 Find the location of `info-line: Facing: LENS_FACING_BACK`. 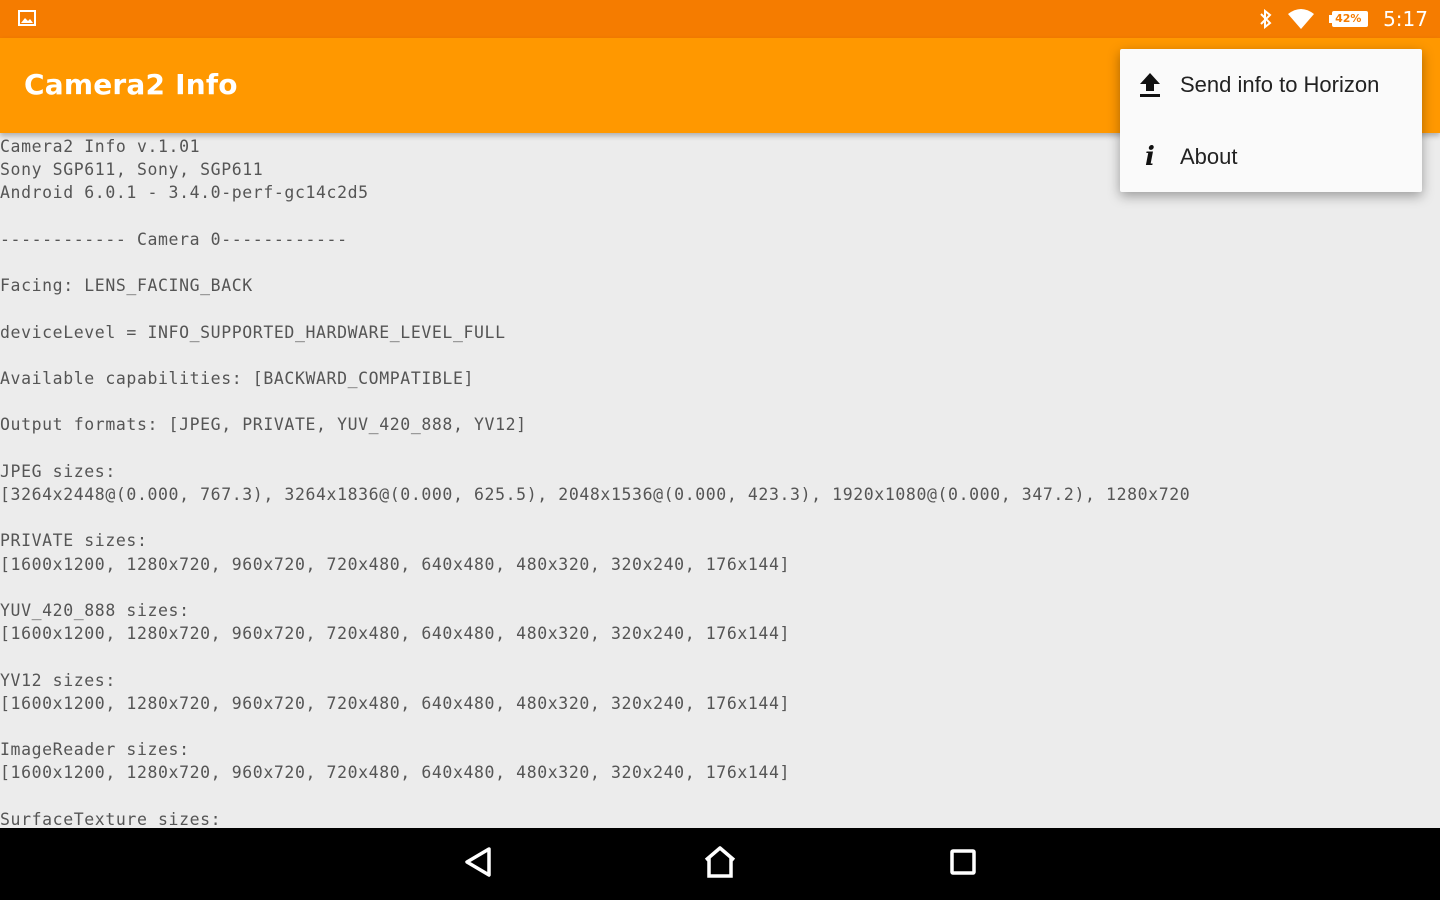

info-line: Facing: LENS_FACING_BACK is located at coordinates (126, 286).